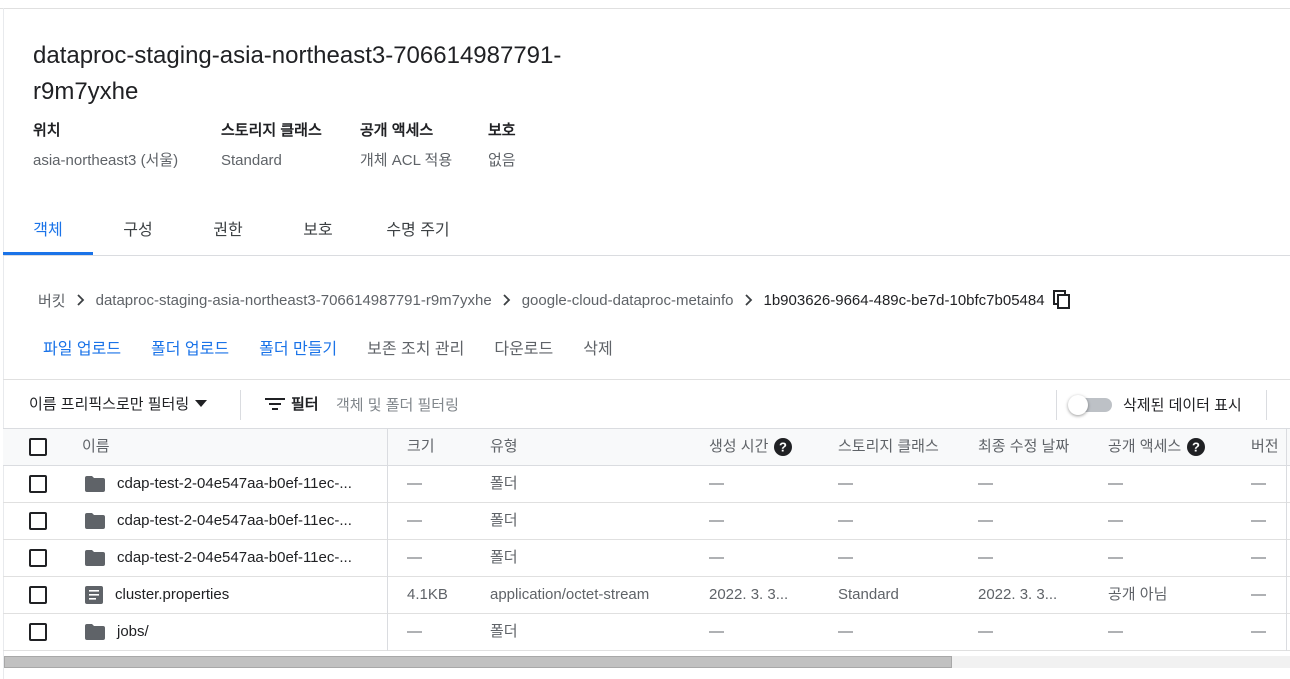  Describe the element at coordinates (387, 540) in the screenshot. I see `name-column-divider` at that location.